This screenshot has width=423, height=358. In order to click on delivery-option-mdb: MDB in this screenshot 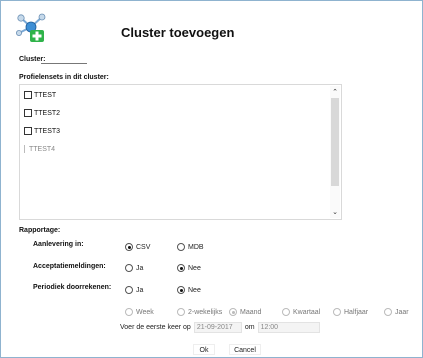, I will do `click(190, 247)`.